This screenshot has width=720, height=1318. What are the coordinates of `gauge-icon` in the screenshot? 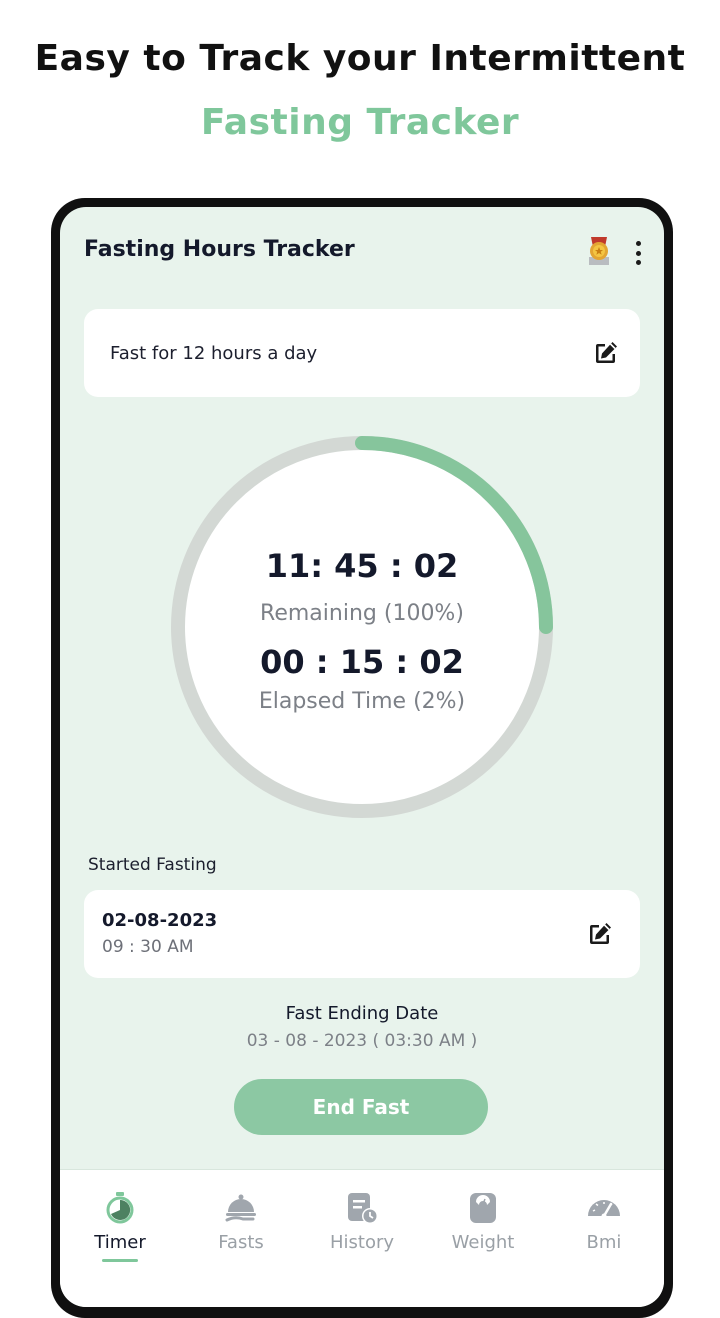 It's located at (604, 1209).